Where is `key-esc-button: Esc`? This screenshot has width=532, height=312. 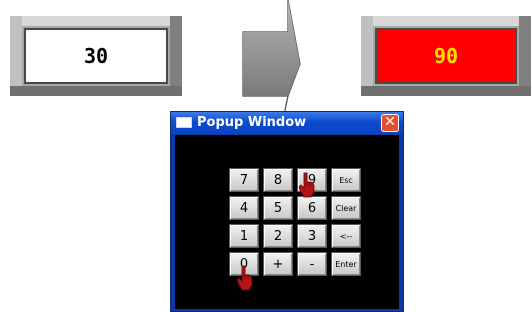
key-esc-button: Esc is located at coordinates (346, 180).